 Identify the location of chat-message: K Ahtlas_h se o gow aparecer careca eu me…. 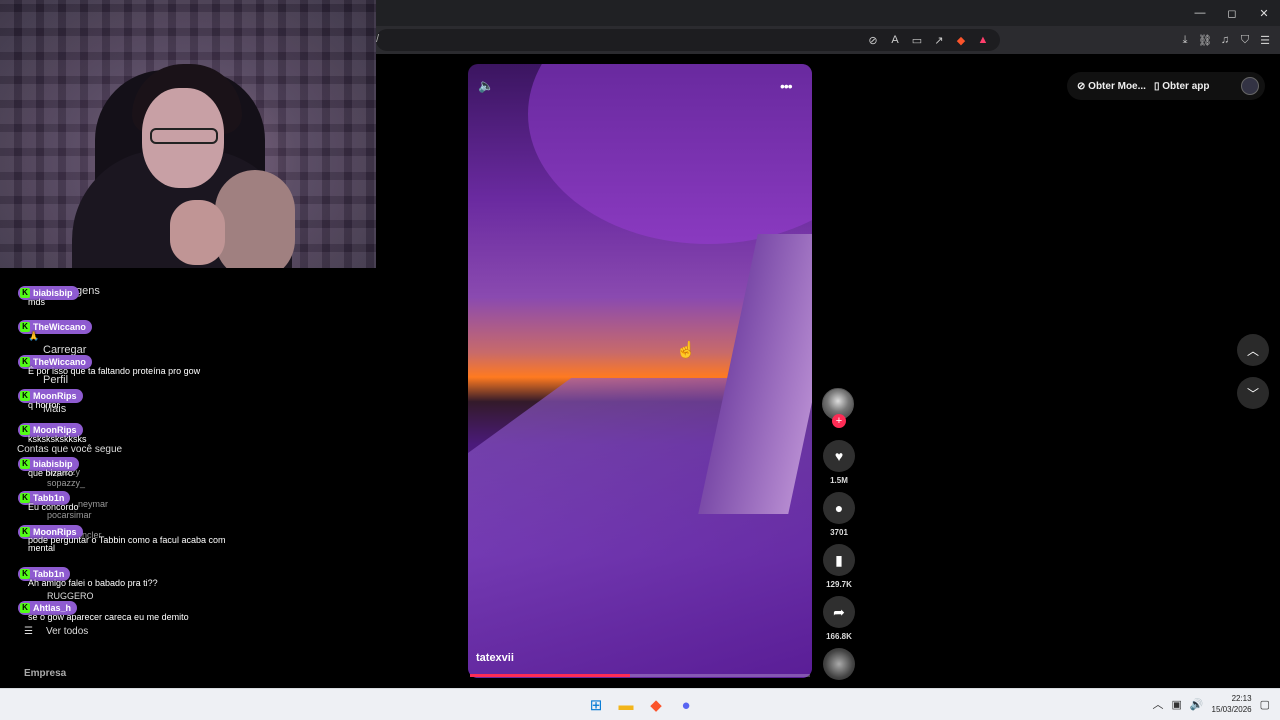
(103, 609).